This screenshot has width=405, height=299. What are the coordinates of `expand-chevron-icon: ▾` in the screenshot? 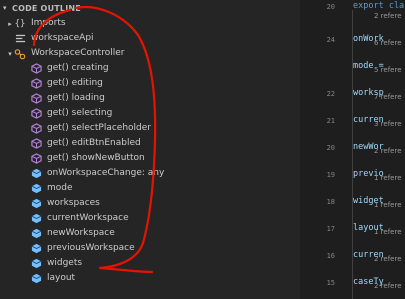 It's located at (10, 54).